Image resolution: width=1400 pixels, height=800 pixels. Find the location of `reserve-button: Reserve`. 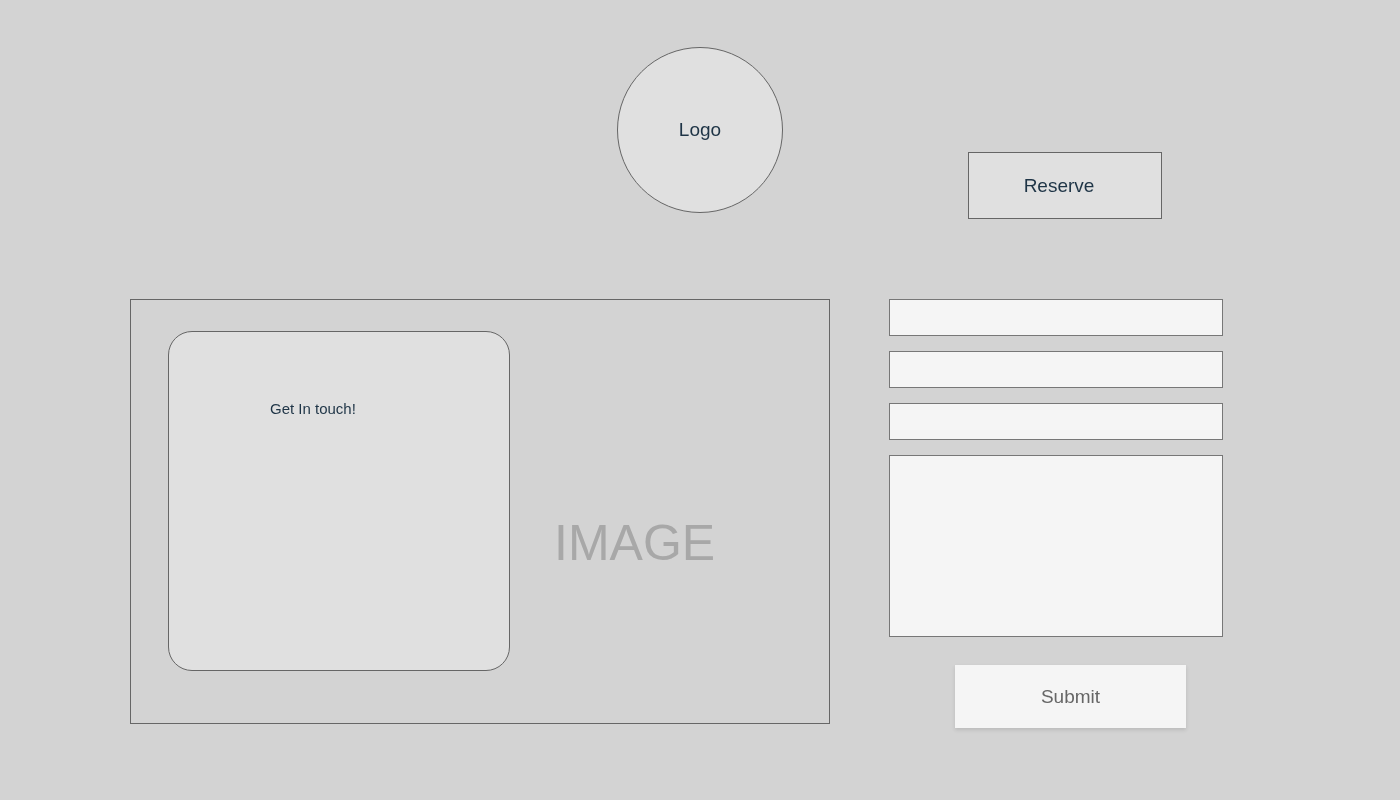

reserve-button: Reserve is located at coordinates (1065, 185).